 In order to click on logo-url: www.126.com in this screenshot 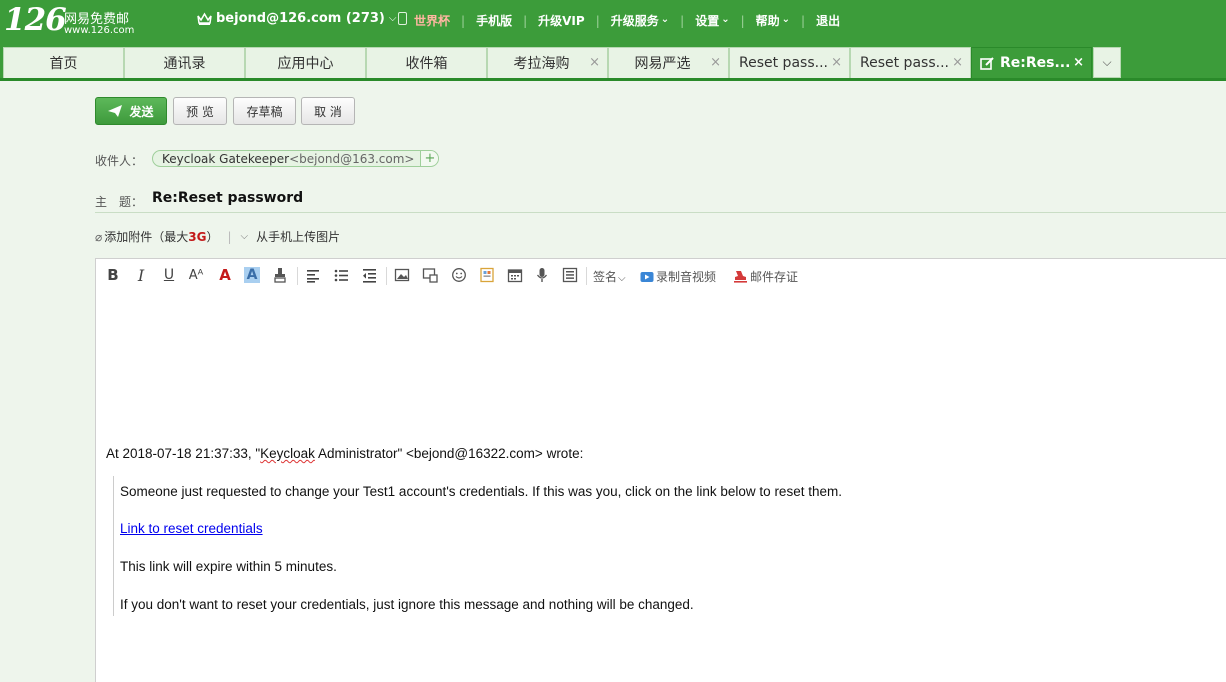, I will do `click(99, 30)`.